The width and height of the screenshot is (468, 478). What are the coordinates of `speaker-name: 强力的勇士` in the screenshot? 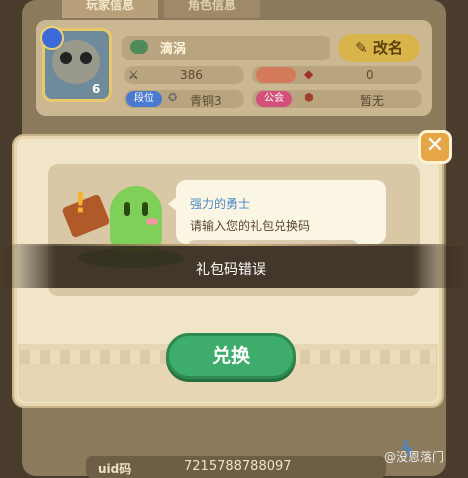 It's located at (220, 204).